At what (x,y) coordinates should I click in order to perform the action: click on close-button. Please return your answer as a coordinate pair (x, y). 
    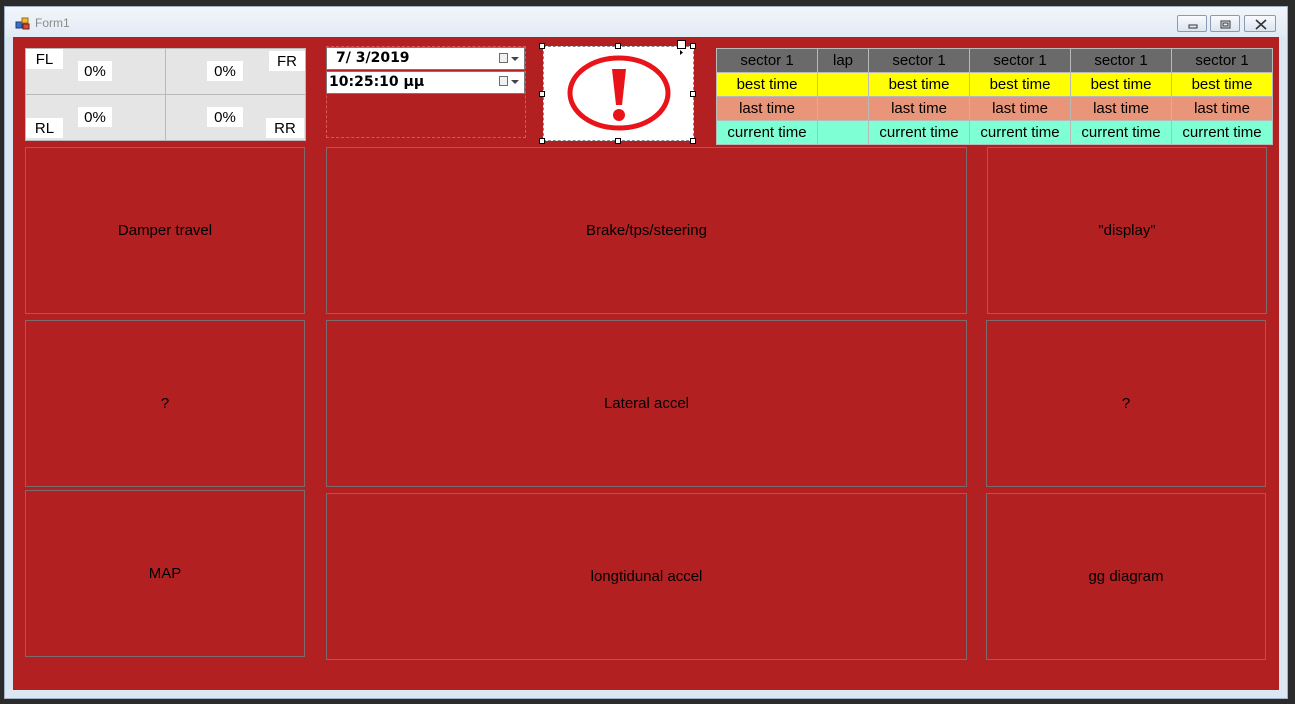
    Looking at the image, I should click on (1260, 23).